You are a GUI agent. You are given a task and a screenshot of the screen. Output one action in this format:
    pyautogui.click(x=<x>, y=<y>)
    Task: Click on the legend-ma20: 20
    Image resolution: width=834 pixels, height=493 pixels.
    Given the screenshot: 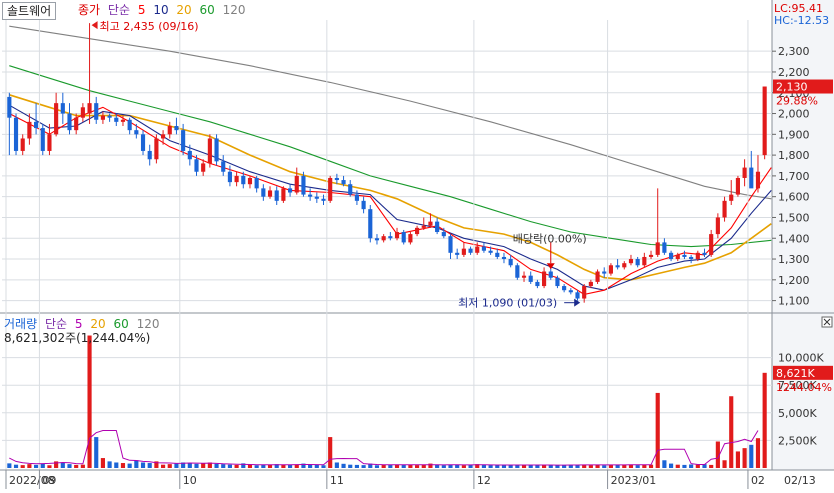 What is the action you would take?
    pyautogui.click(x=184, y=10)
    